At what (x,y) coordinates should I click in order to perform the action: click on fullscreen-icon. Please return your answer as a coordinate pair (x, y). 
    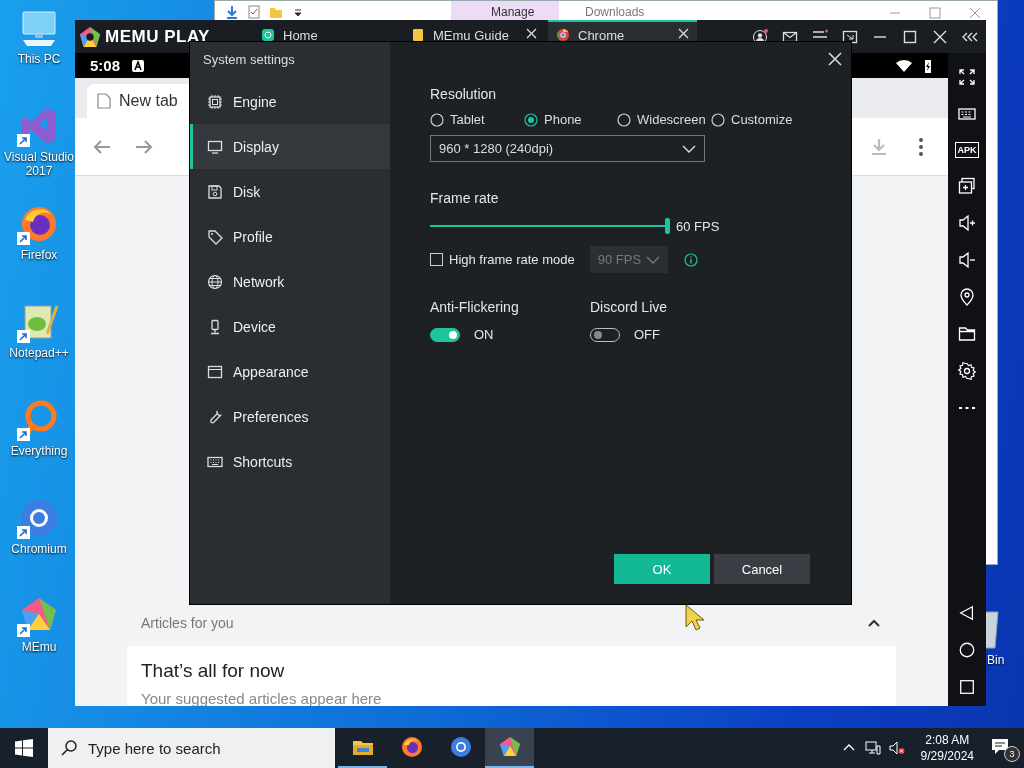
    Looking at the image, I should click on (967, 77).